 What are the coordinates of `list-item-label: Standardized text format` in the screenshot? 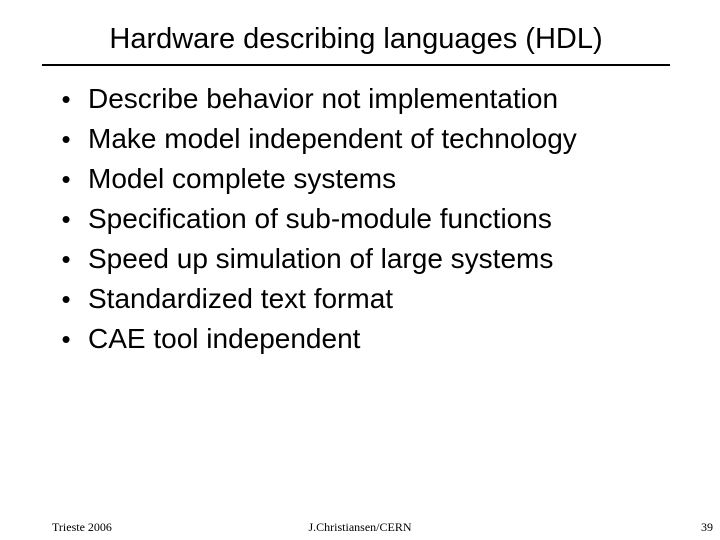 It's located at (241, 298).